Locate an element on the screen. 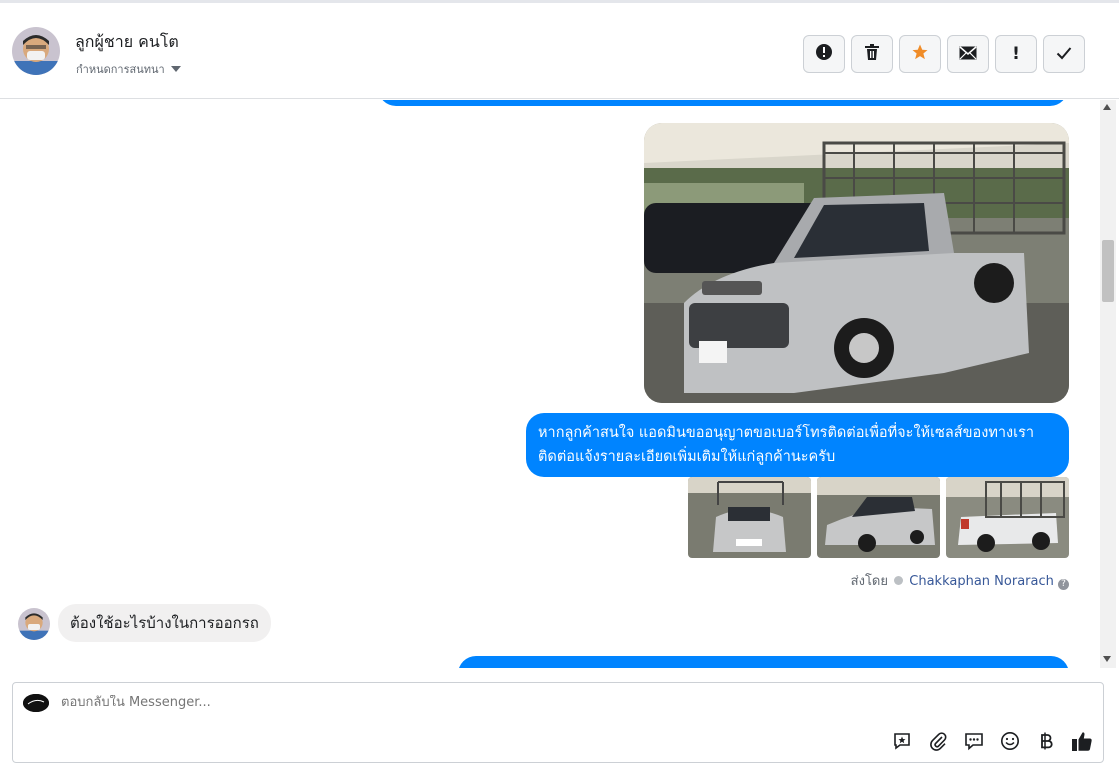 Image resolution: width=1119 pixels, height=768 pixels. exclamation-circle-icon is located at coordinates (824, 54).